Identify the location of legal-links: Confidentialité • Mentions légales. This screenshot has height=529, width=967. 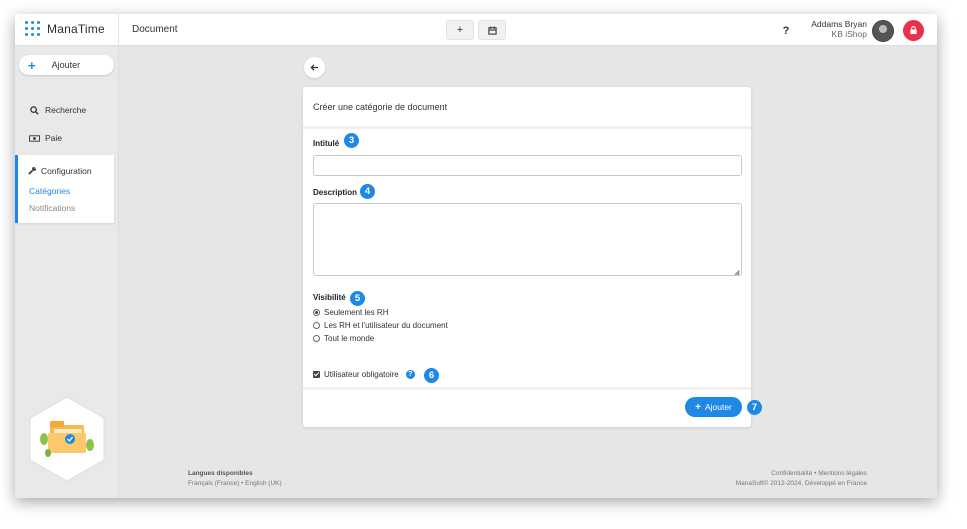
(801, 474).